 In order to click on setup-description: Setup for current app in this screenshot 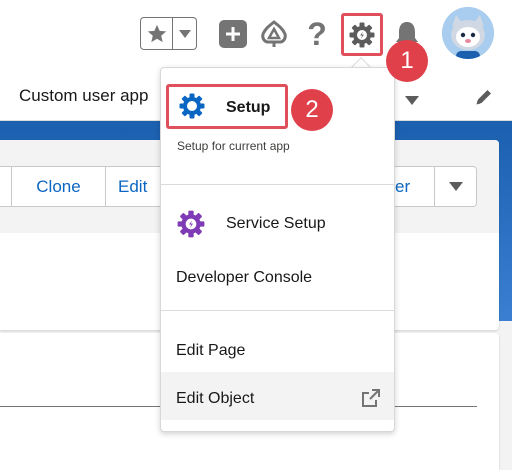, I will do `click(233, 146)`.